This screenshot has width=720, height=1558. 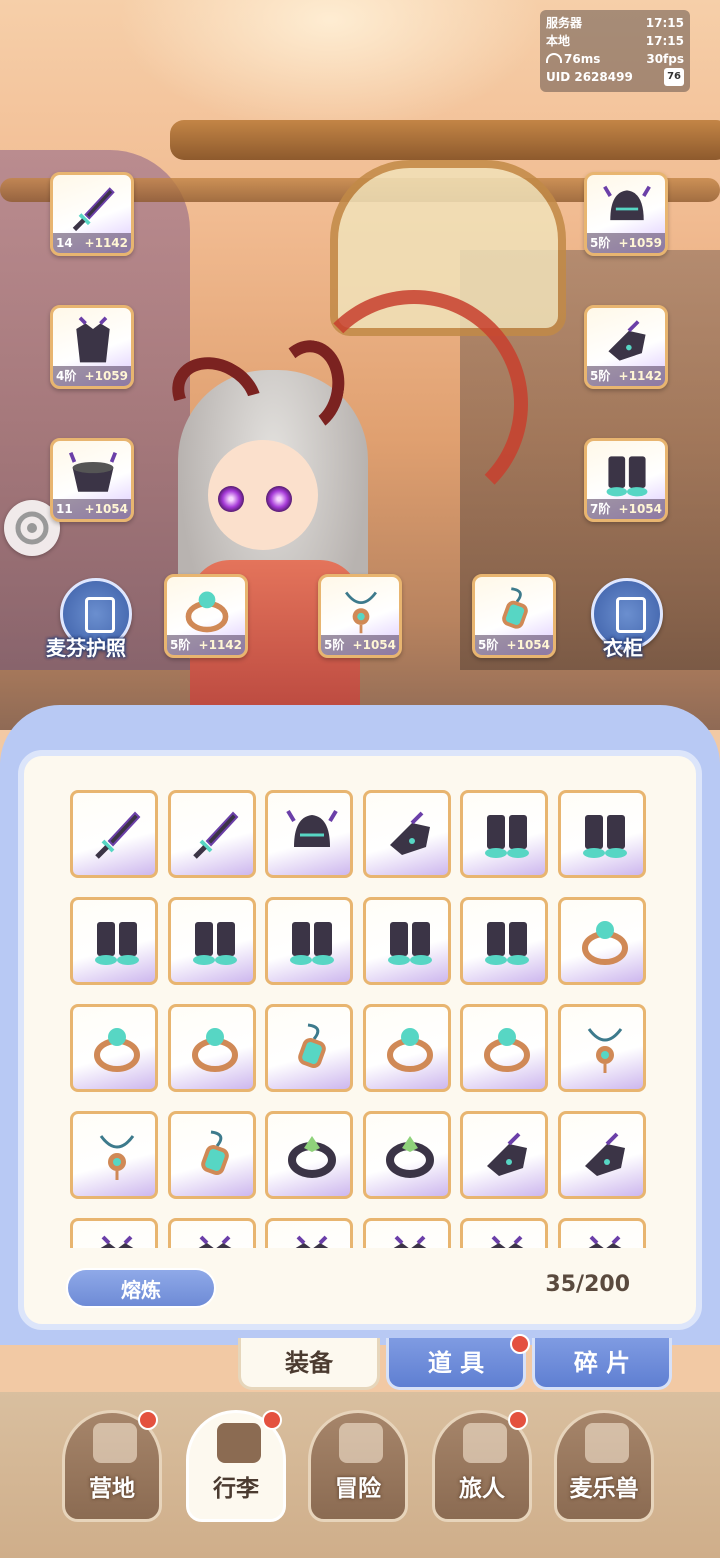 I want to click on tab-equipment: 装备, so click(x=309, y=1364).